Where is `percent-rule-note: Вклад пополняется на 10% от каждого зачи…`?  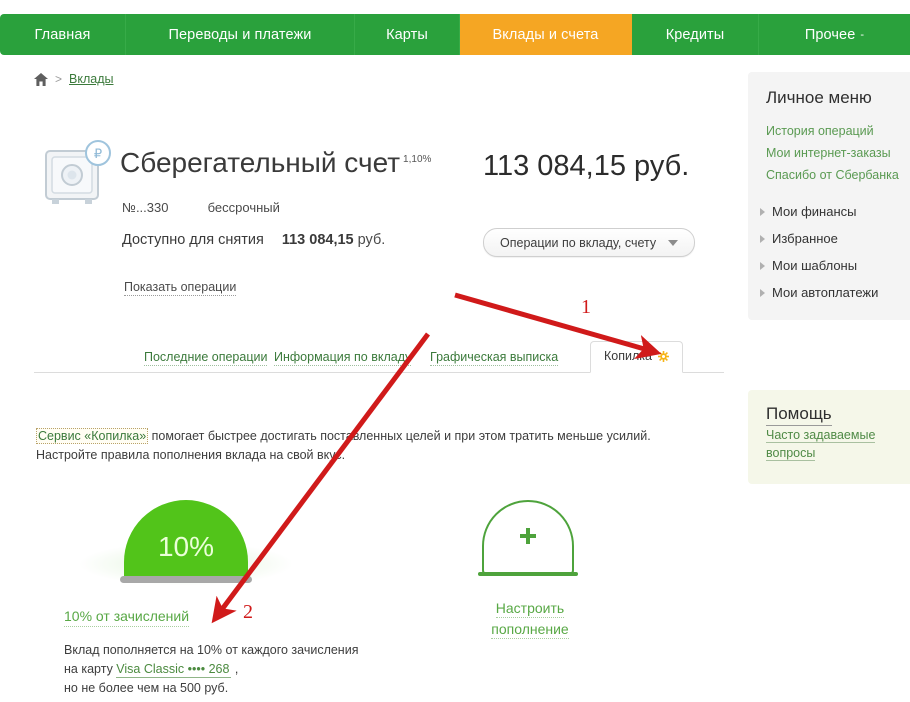
percent-rule-note: Вклад пополняется на 10% от каждого зачи… is located at coordinates (214, 669).